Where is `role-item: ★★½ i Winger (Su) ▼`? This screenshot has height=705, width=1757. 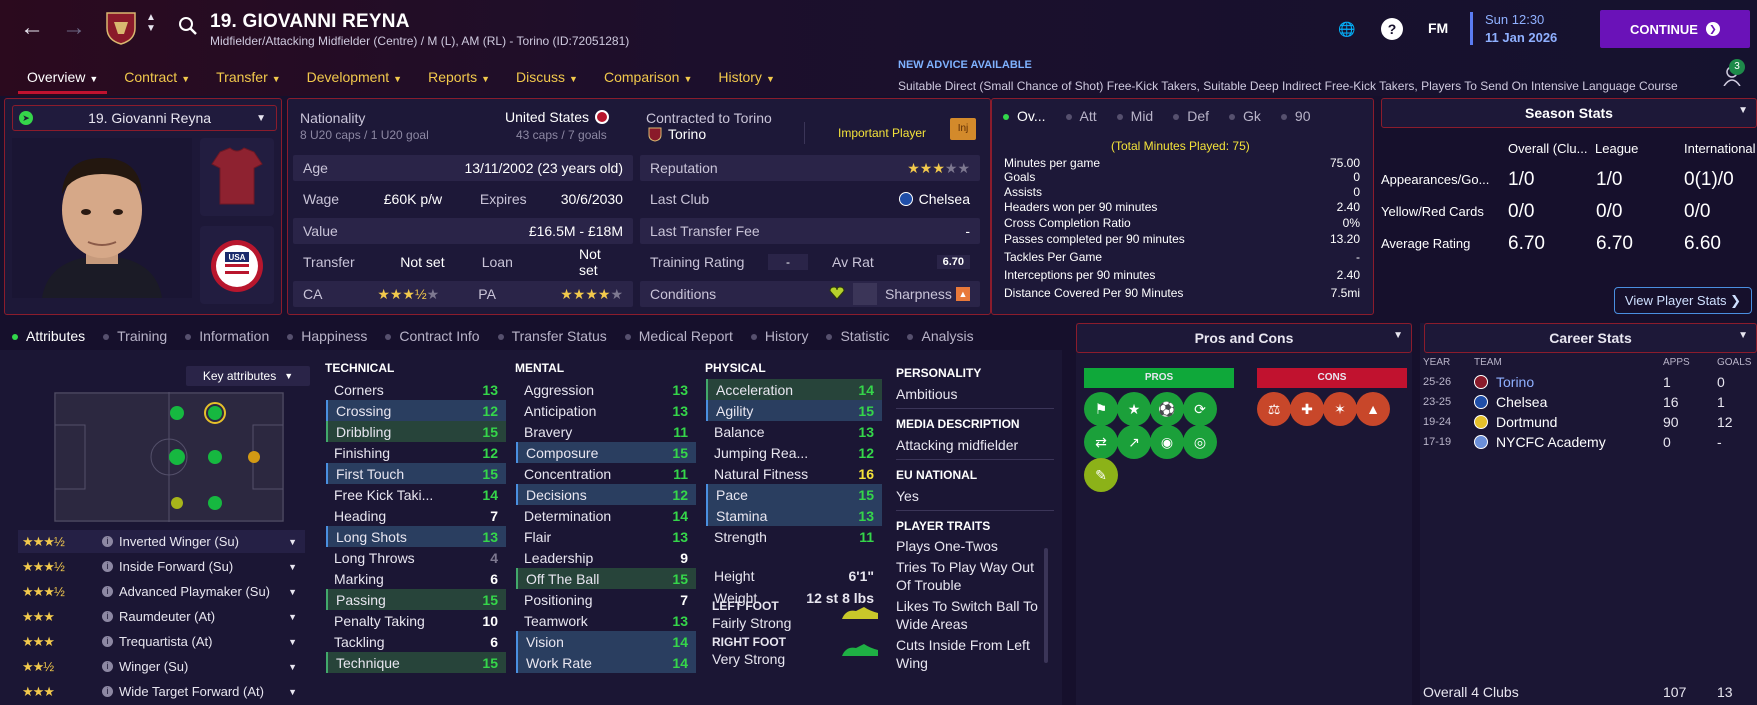 role-item: ★★½ i Winger (Su) ▼ is located at coordinates (161, 666).